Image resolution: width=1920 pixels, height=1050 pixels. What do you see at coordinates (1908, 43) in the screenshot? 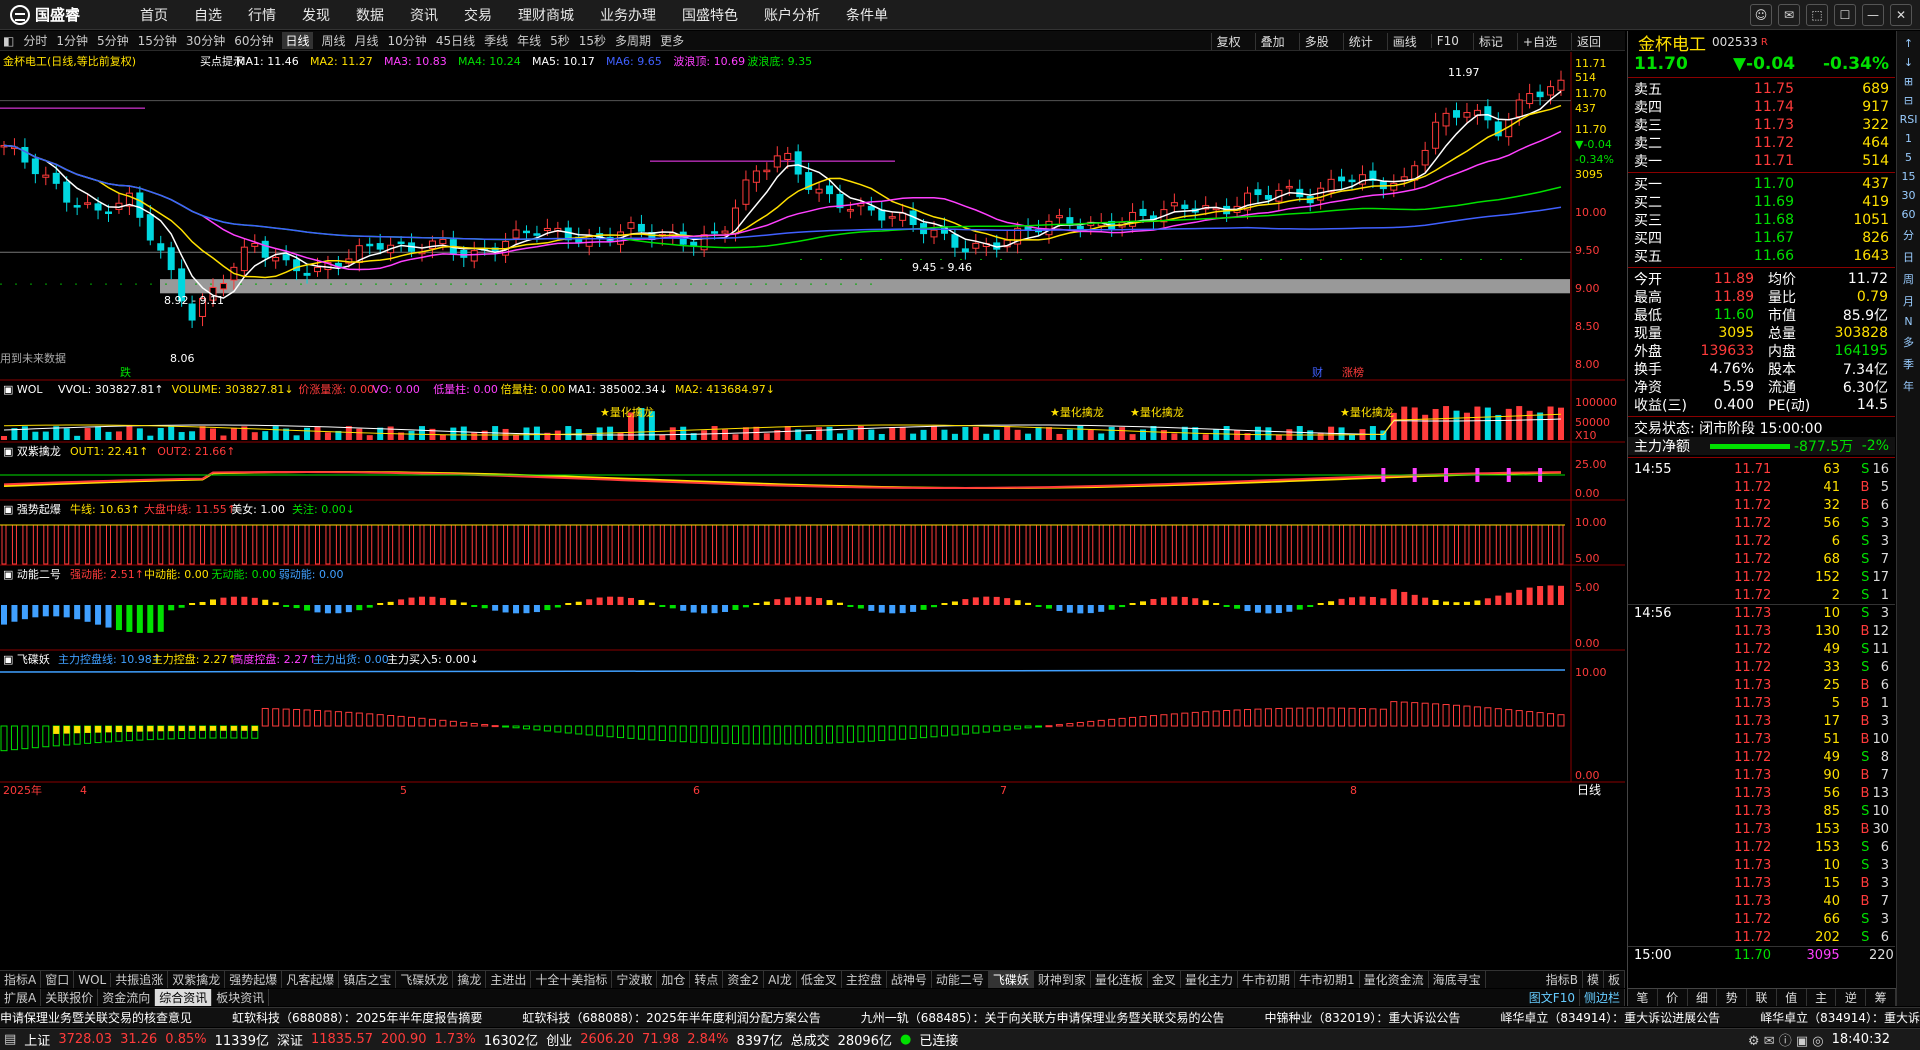
I see `sidebar-button: ↑` at bounding box center [1908, 43].